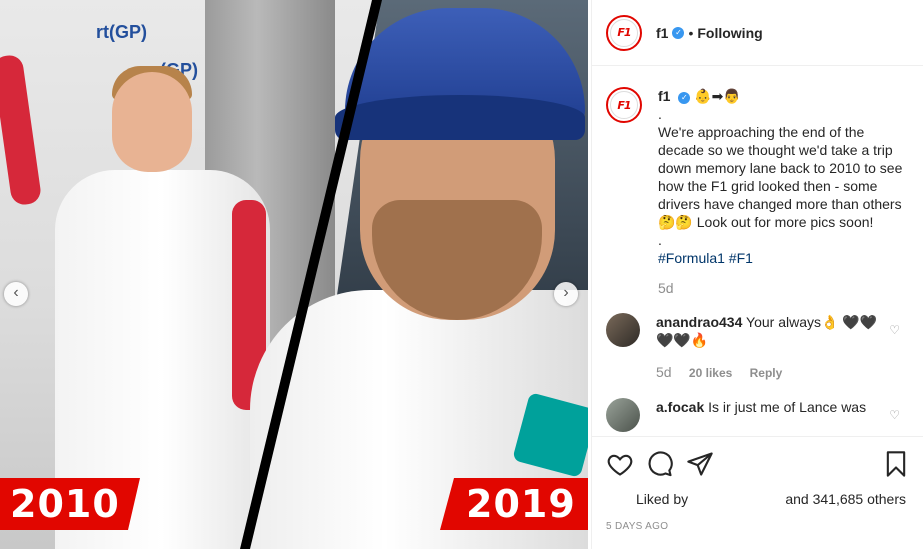 The width and height of the screenshot is (923, 549). Describe the element at coordinates (699, 322) in the screenshot. I see `commenter-username: anandrao434` at that location.